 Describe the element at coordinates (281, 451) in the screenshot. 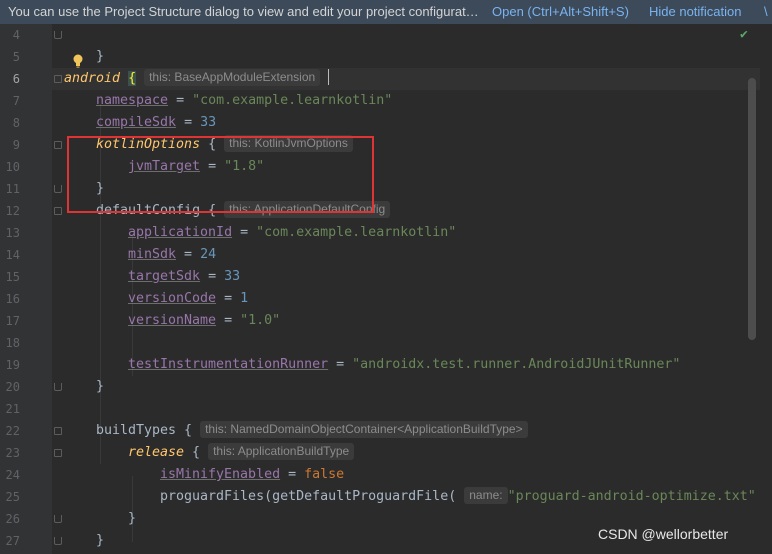

I see `type-hint: this: ApplicationBuildType` at that location.